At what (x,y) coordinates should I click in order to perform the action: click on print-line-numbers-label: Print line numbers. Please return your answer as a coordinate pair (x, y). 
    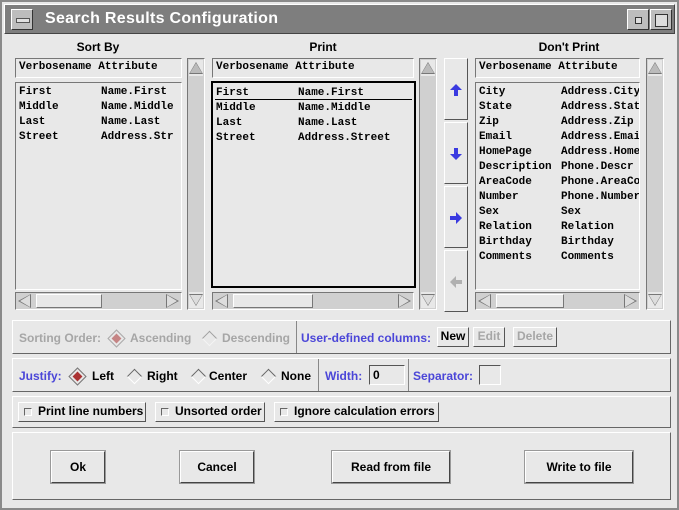
    Looking at the image, I should click on (91, 411).